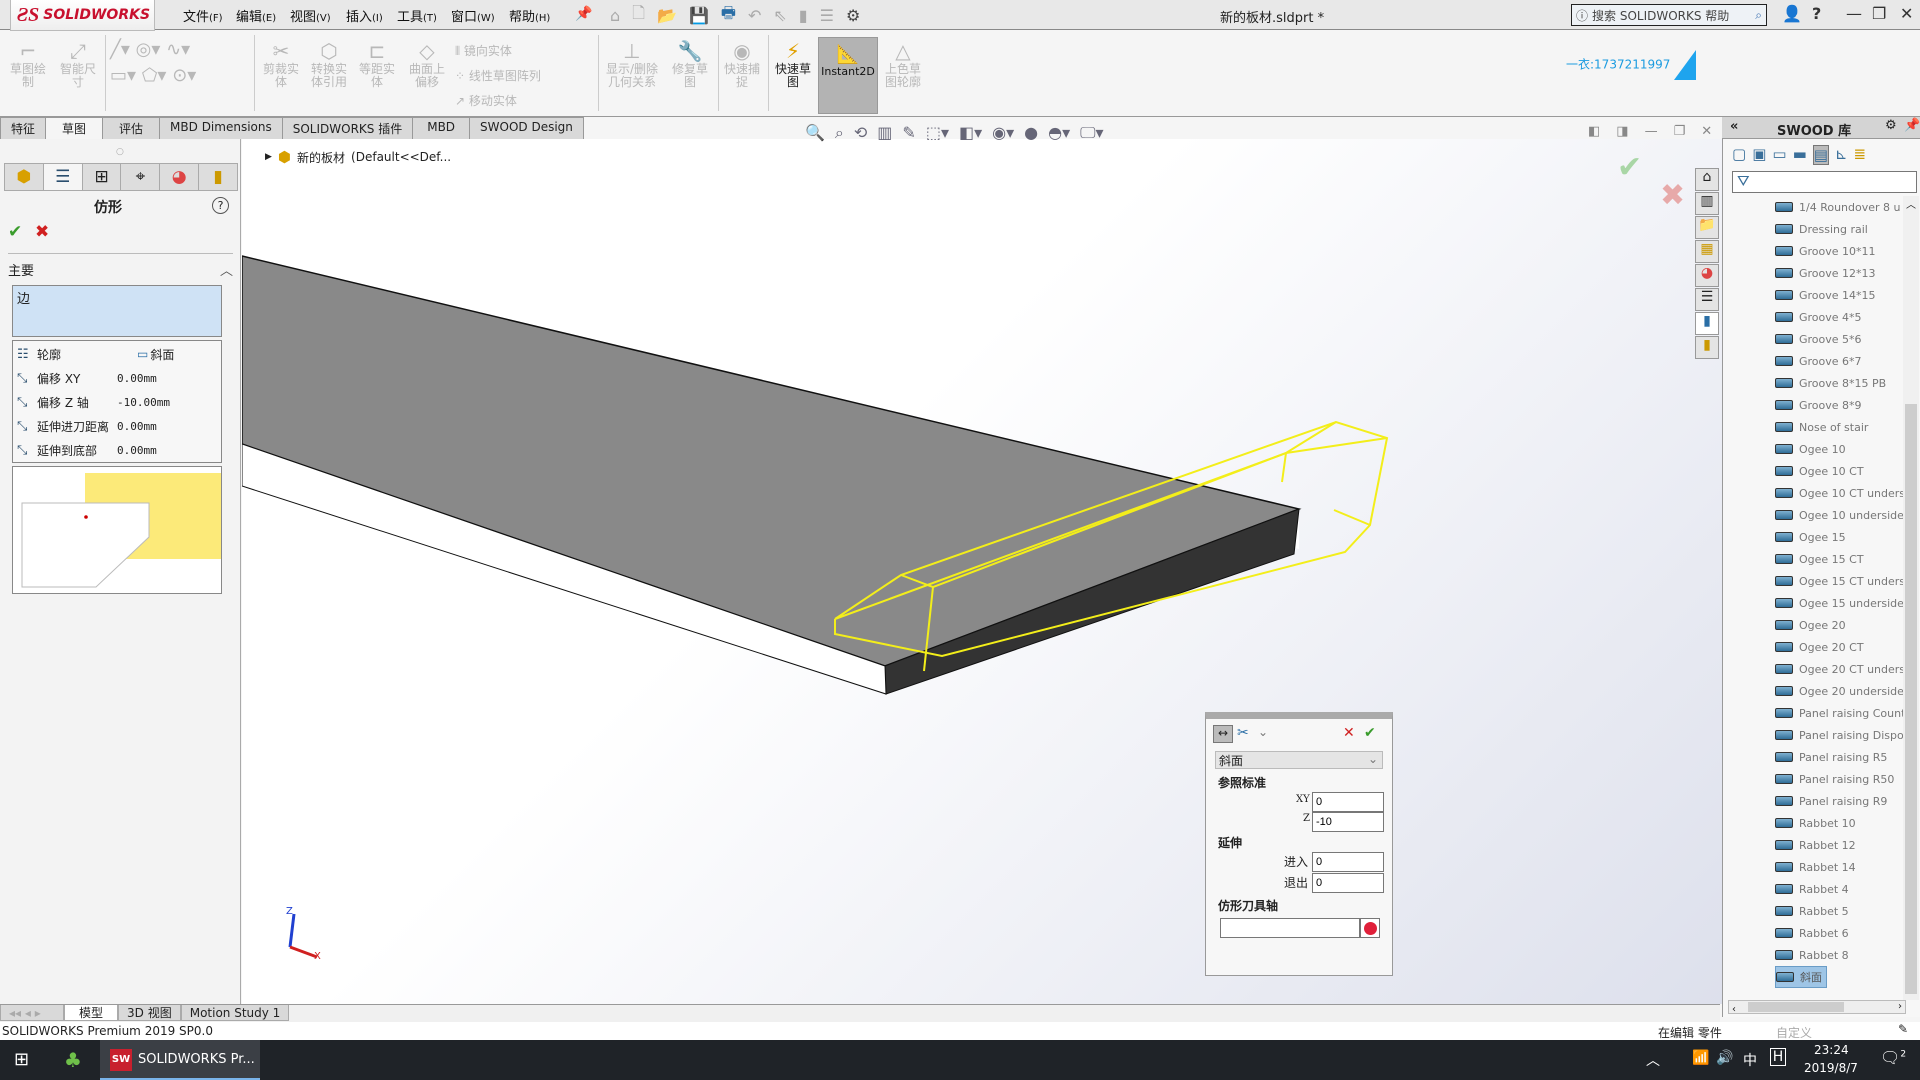  I want to click on search-icon: ⌕, so click(1758, 15).